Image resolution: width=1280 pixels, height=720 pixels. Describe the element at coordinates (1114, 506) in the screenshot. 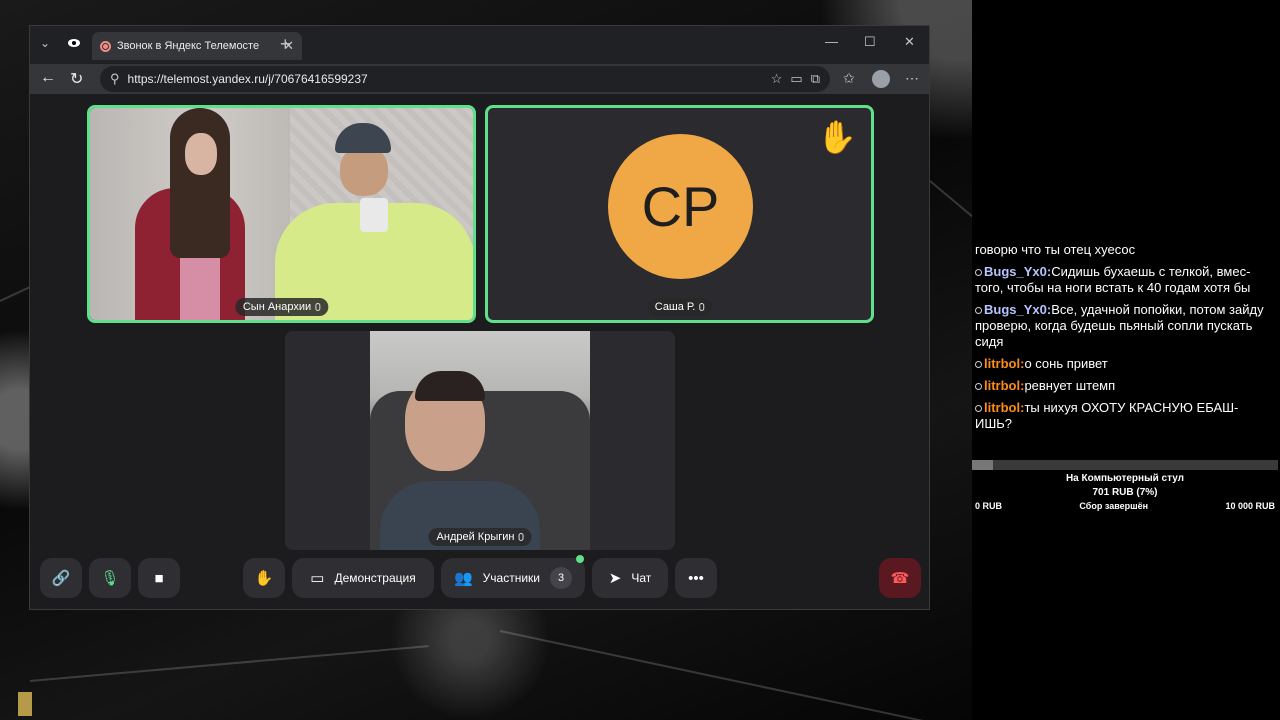

I see `goal-status: Сбор завершён` at that location.